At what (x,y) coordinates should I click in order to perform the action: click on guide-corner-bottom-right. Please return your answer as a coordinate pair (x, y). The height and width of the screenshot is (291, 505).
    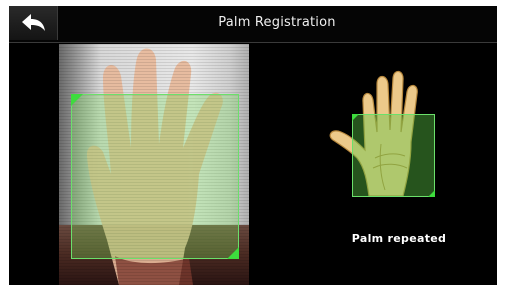
    Looking at the image, I should click on (431, 193).